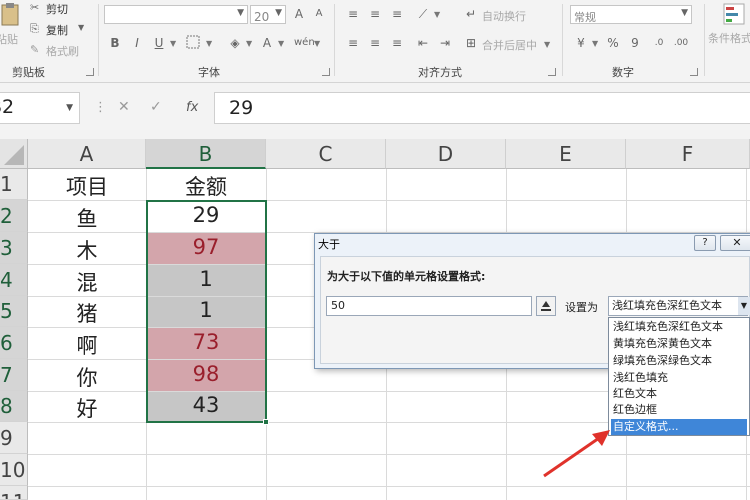 This screenshot has width=750, height=500. Describe the element at coordinates (734, 14) in the screenshot. I see `conditional-format-icon` at that location.